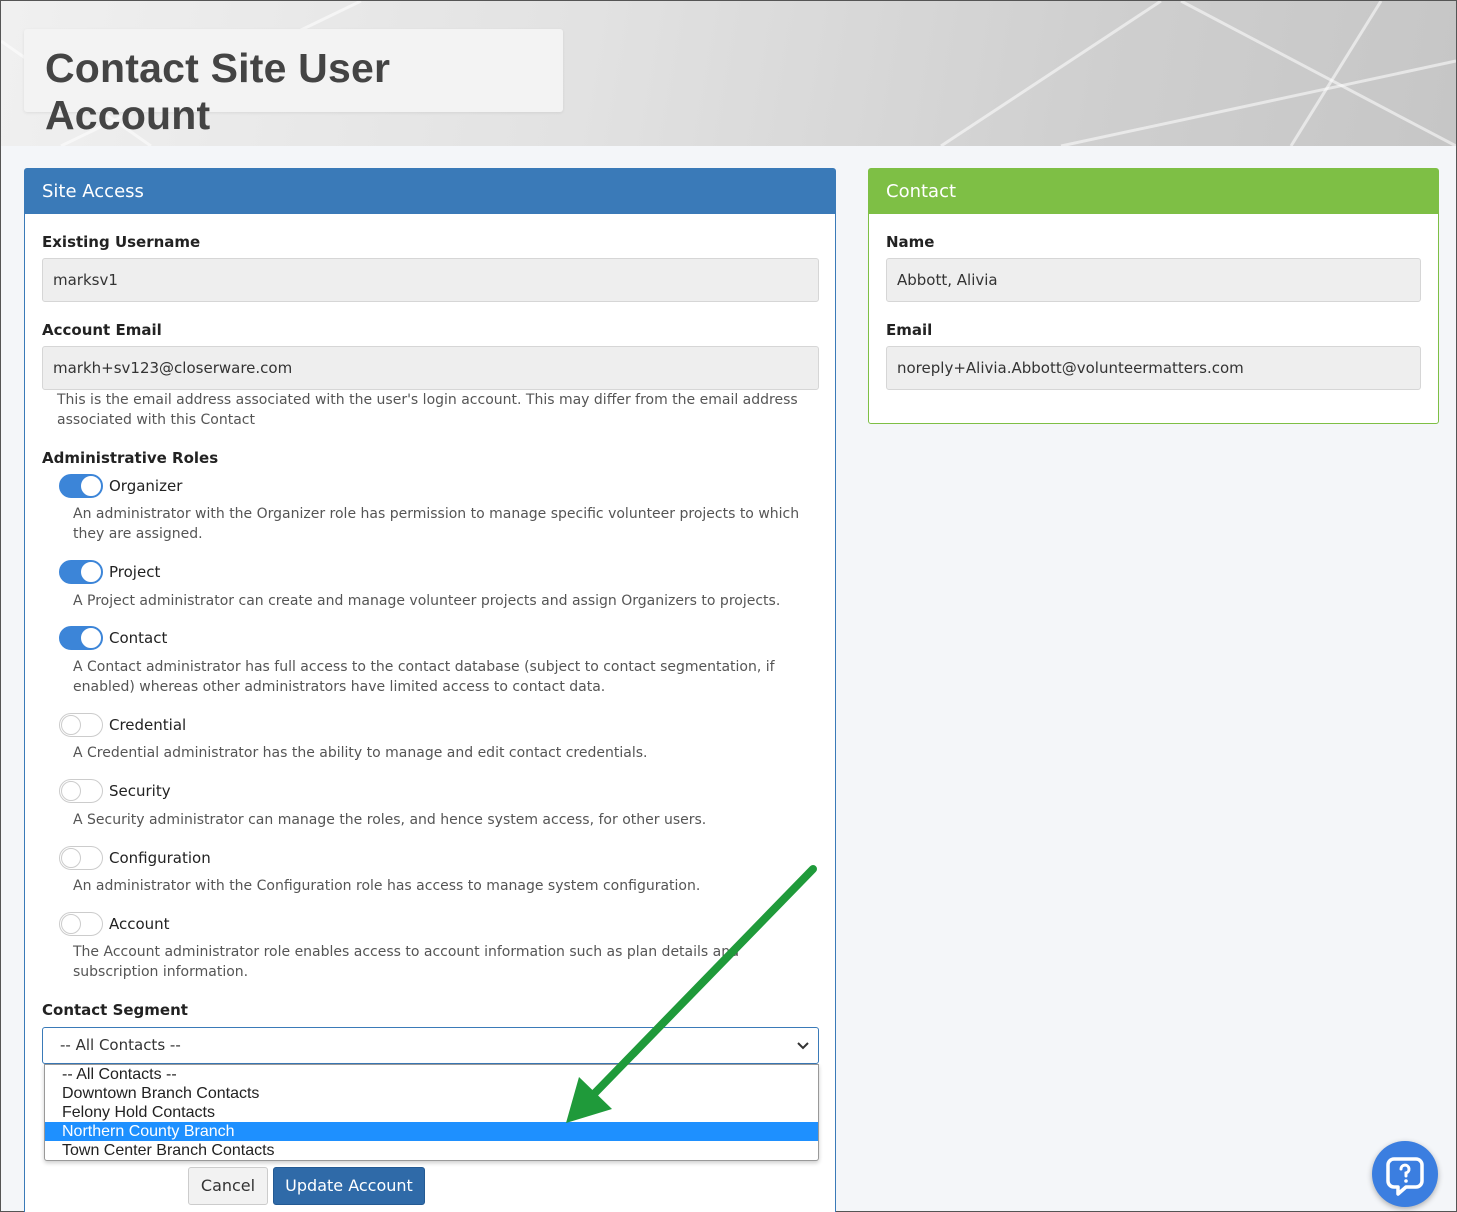 The width and height of the screenshot is (1457, 1212). What do you see at coordinates (909, 330) in the screenshot?
I see `contact-email-label: Email` at bounding box center [909, 330].